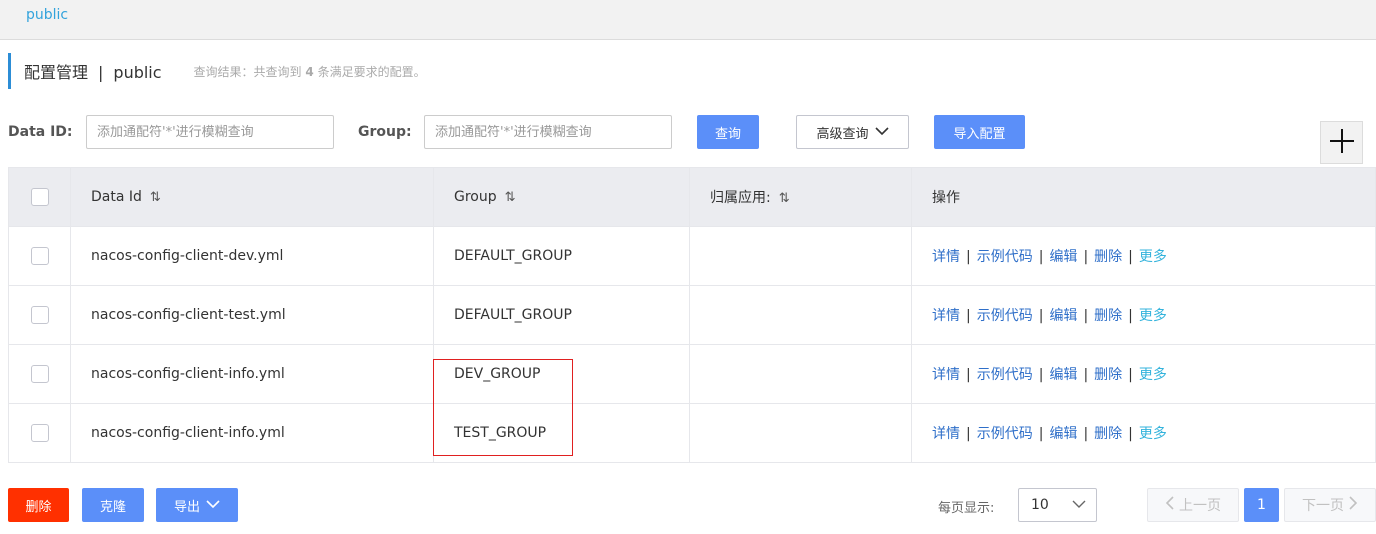 The image size is (1376, 534). Describe the element at coordinates (252, 256) in the screenshot. I see `cell-data-id: nacos-config-client-dev.yml` at that location.